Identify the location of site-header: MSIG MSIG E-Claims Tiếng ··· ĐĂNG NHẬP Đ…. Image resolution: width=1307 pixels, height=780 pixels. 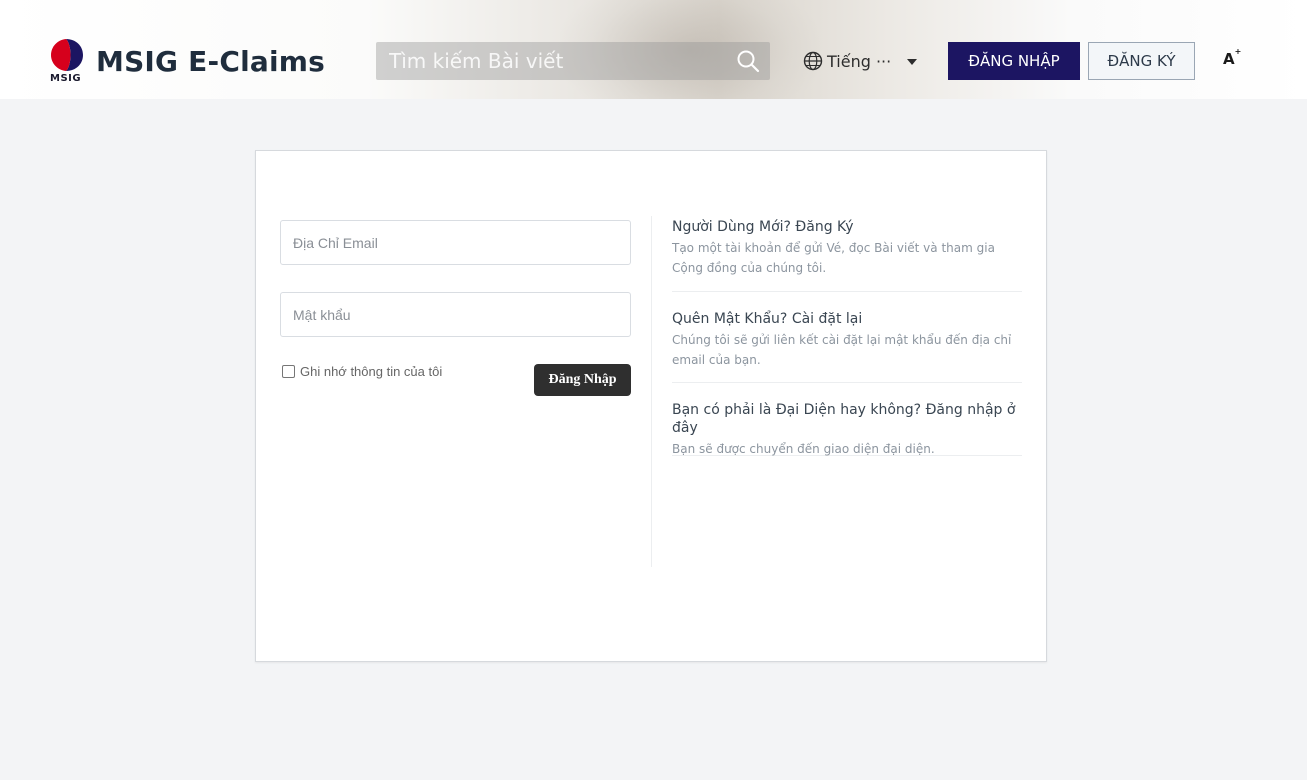
(653, 49).